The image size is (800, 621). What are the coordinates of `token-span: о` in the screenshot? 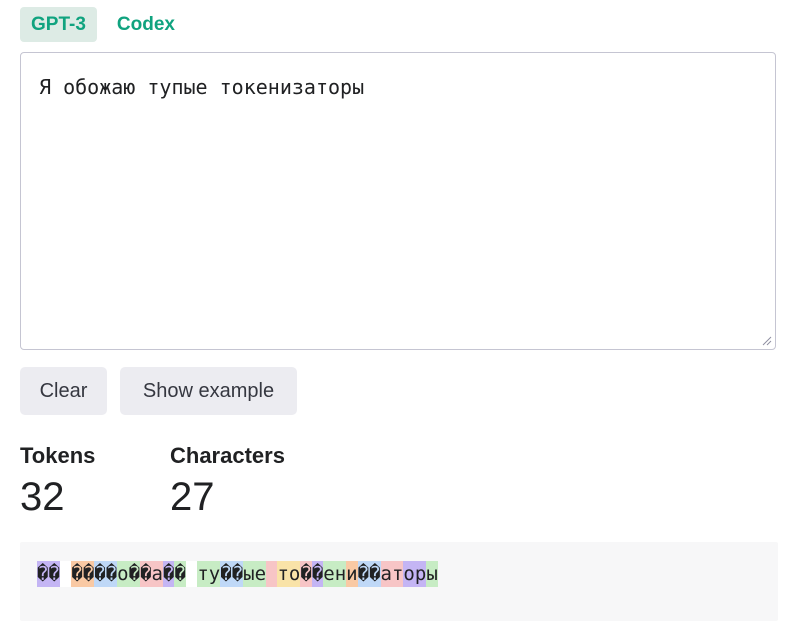 It's located at (123, 574).